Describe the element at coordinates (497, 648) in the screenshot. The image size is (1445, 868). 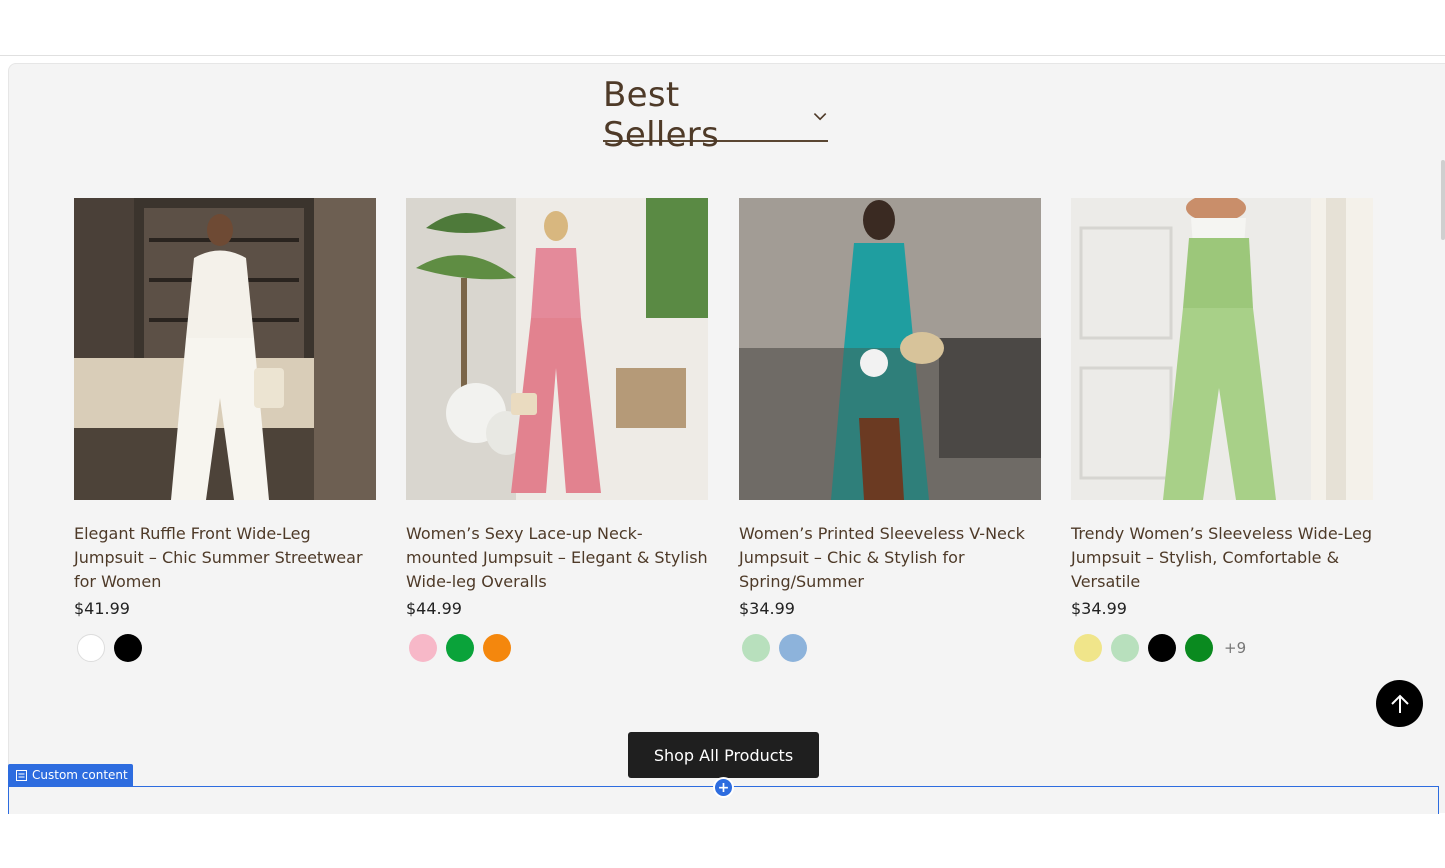
I see `color-swatch-orange` at that location.